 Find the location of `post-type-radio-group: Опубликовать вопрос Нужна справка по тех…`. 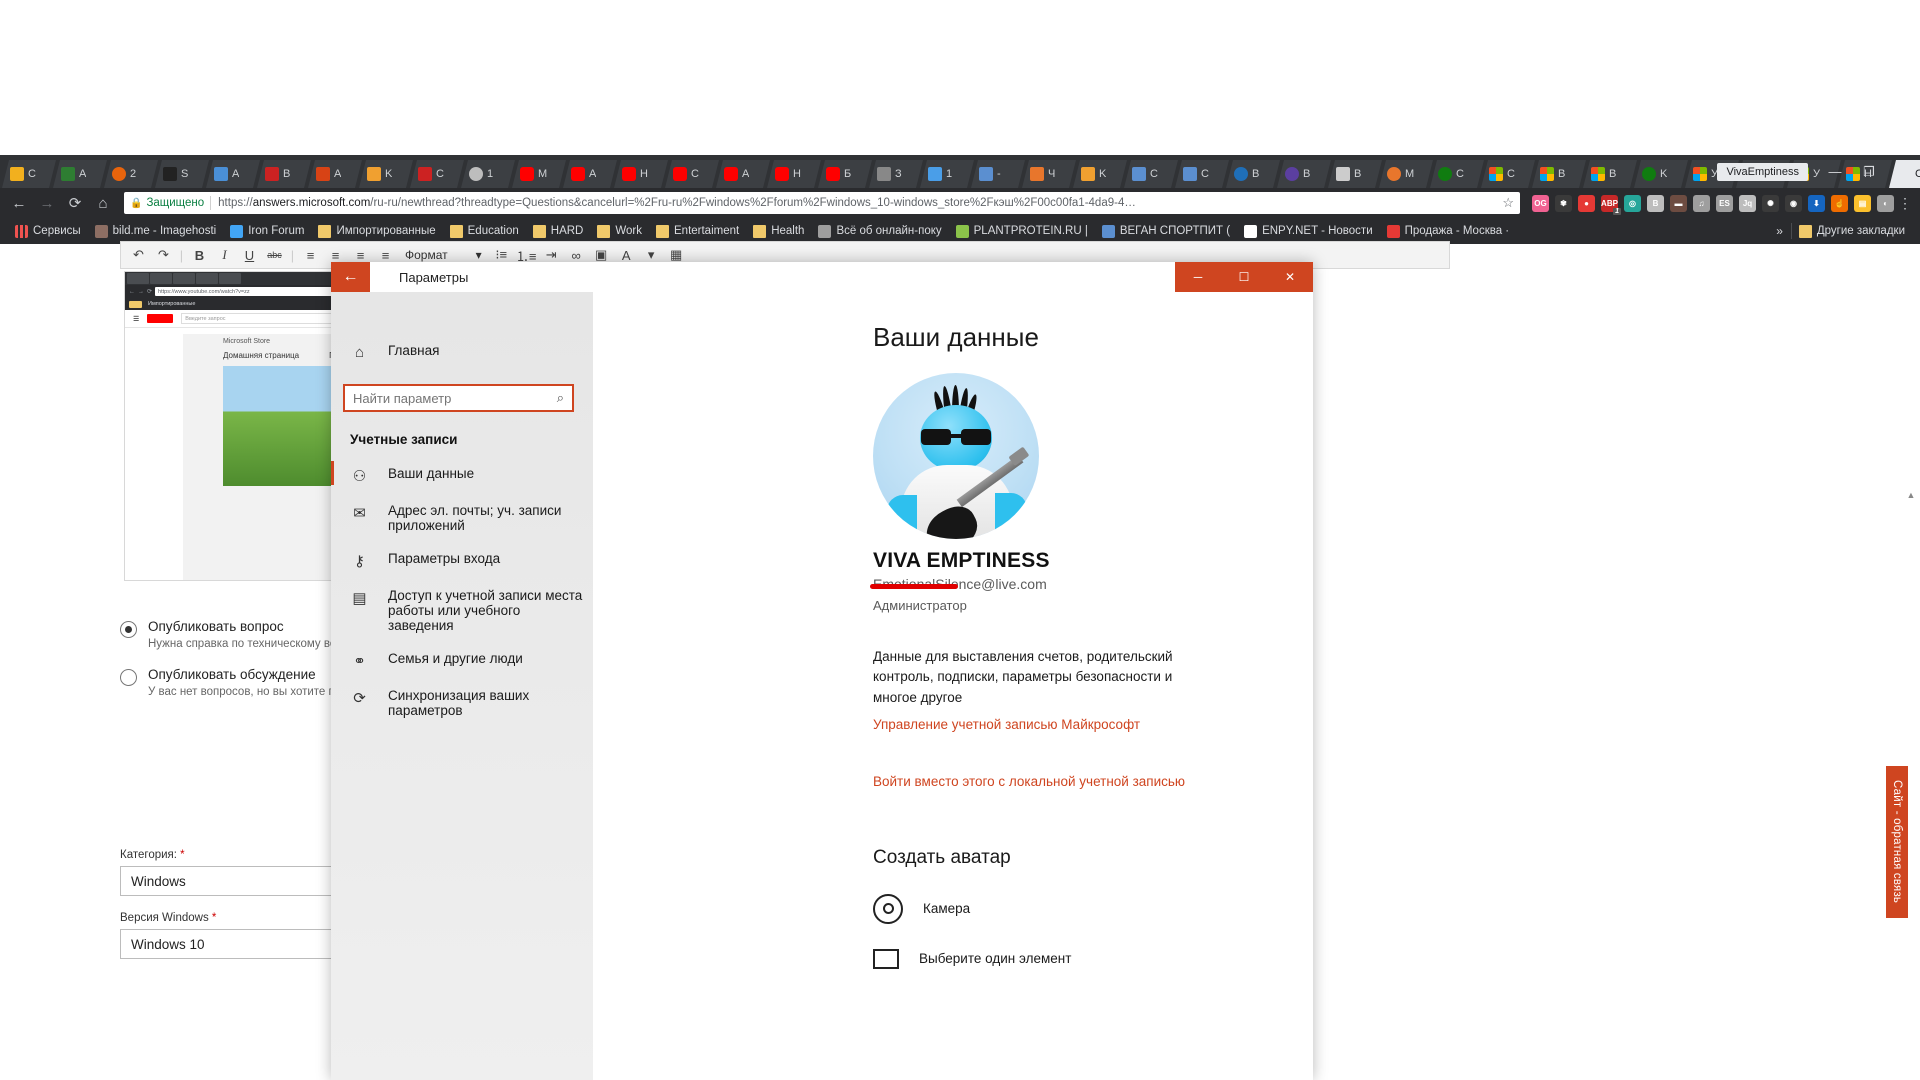

post-type-radio-group: Опубликовать вопрос Нужна справка по тех… is located at coordinates (234, 667).